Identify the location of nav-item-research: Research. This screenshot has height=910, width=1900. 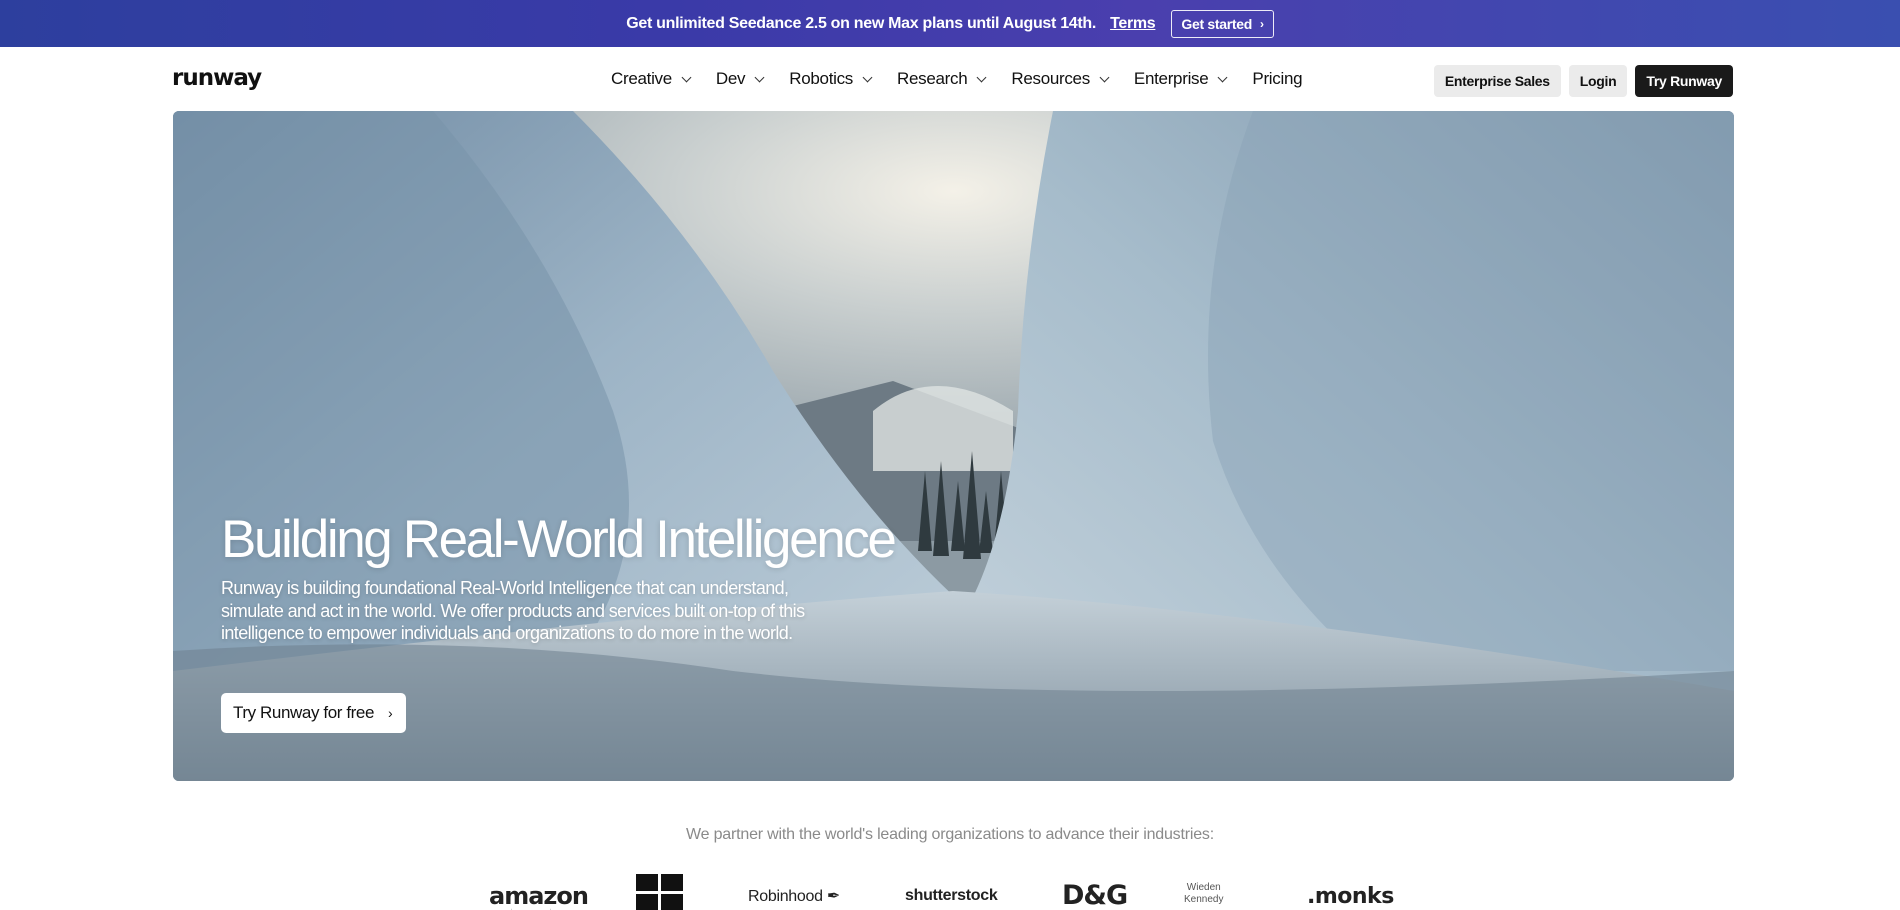
(942, 79).